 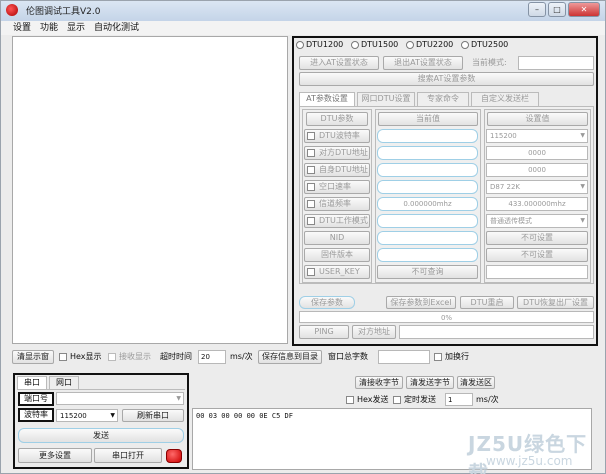 What do you see at coordinates (303, 28) in the screenshot?
I see `menu-bar: 设置 功能 显示 自动化测试` at bounding box center [303, 28].